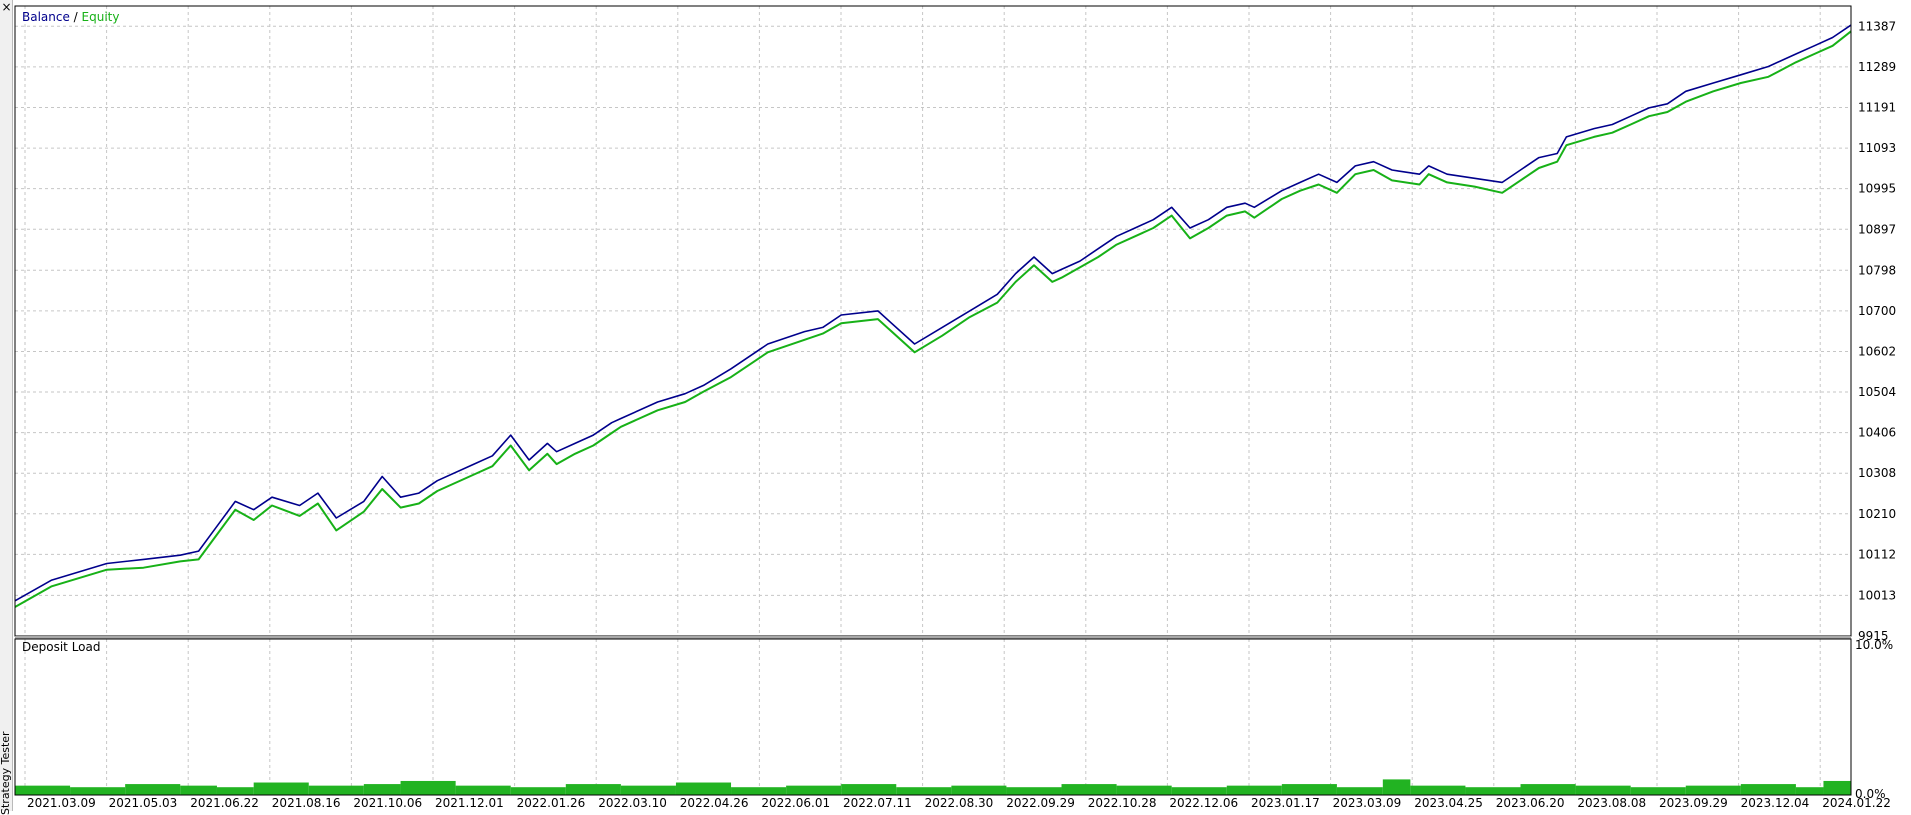  What do you see at coordinates (1877, 229) in the screenshot?
I see `y-tick-label: 10897` at bounding box center [1877, 229].